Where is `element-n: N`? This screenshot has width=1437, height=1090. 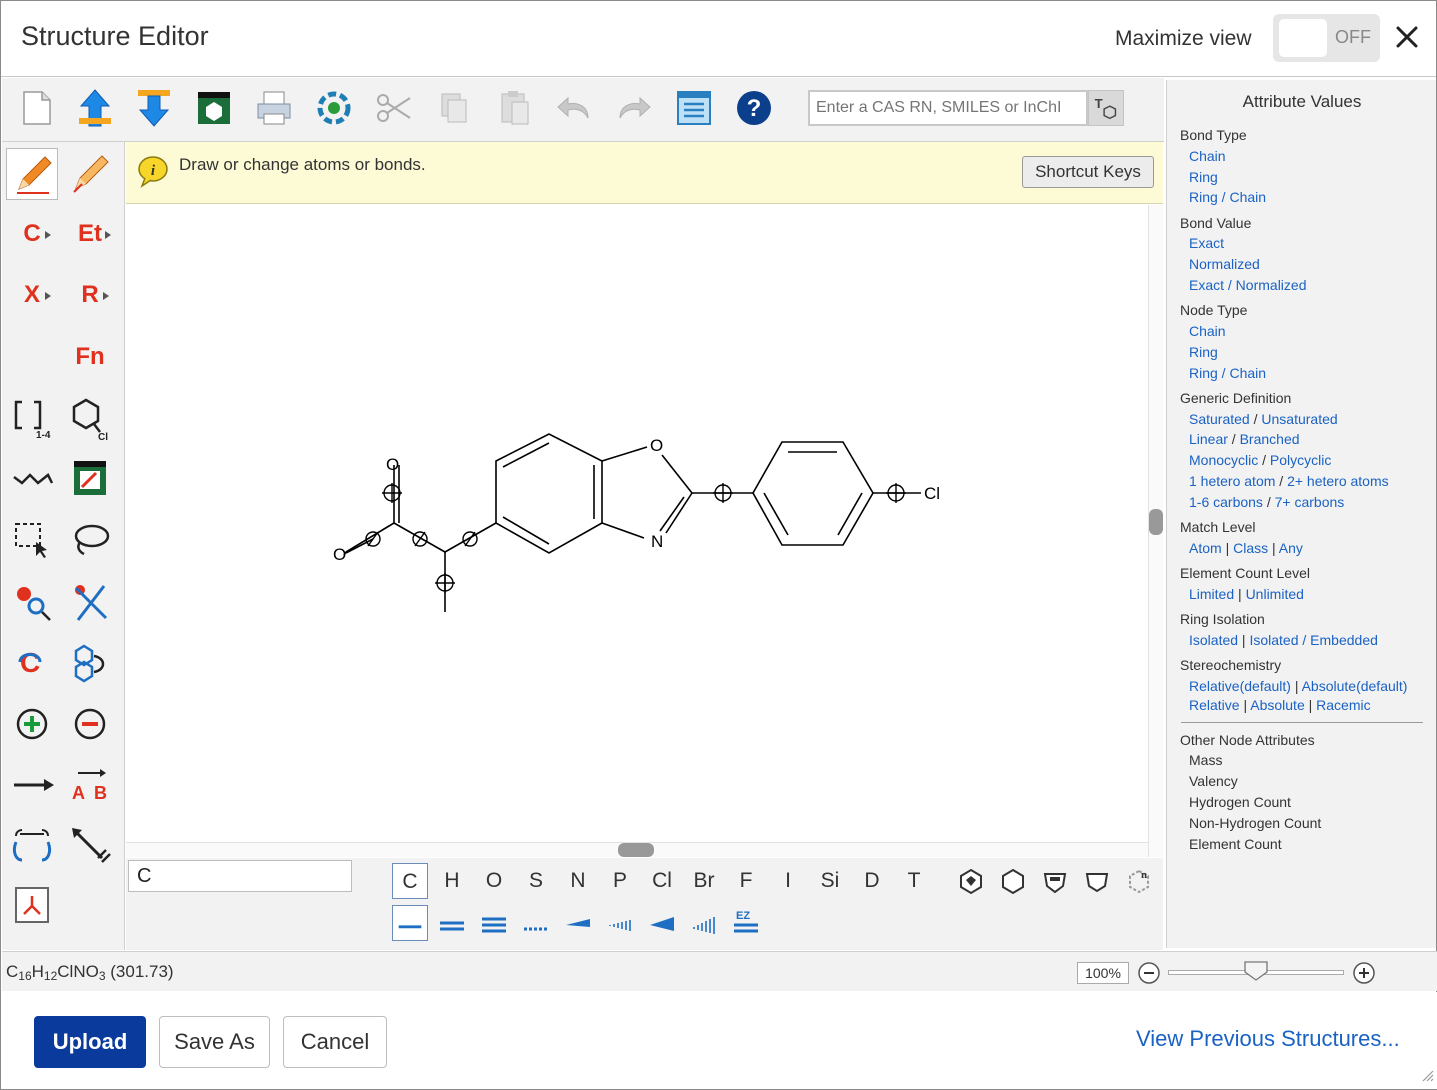
element-n: N is located at coordinates (578, 881).